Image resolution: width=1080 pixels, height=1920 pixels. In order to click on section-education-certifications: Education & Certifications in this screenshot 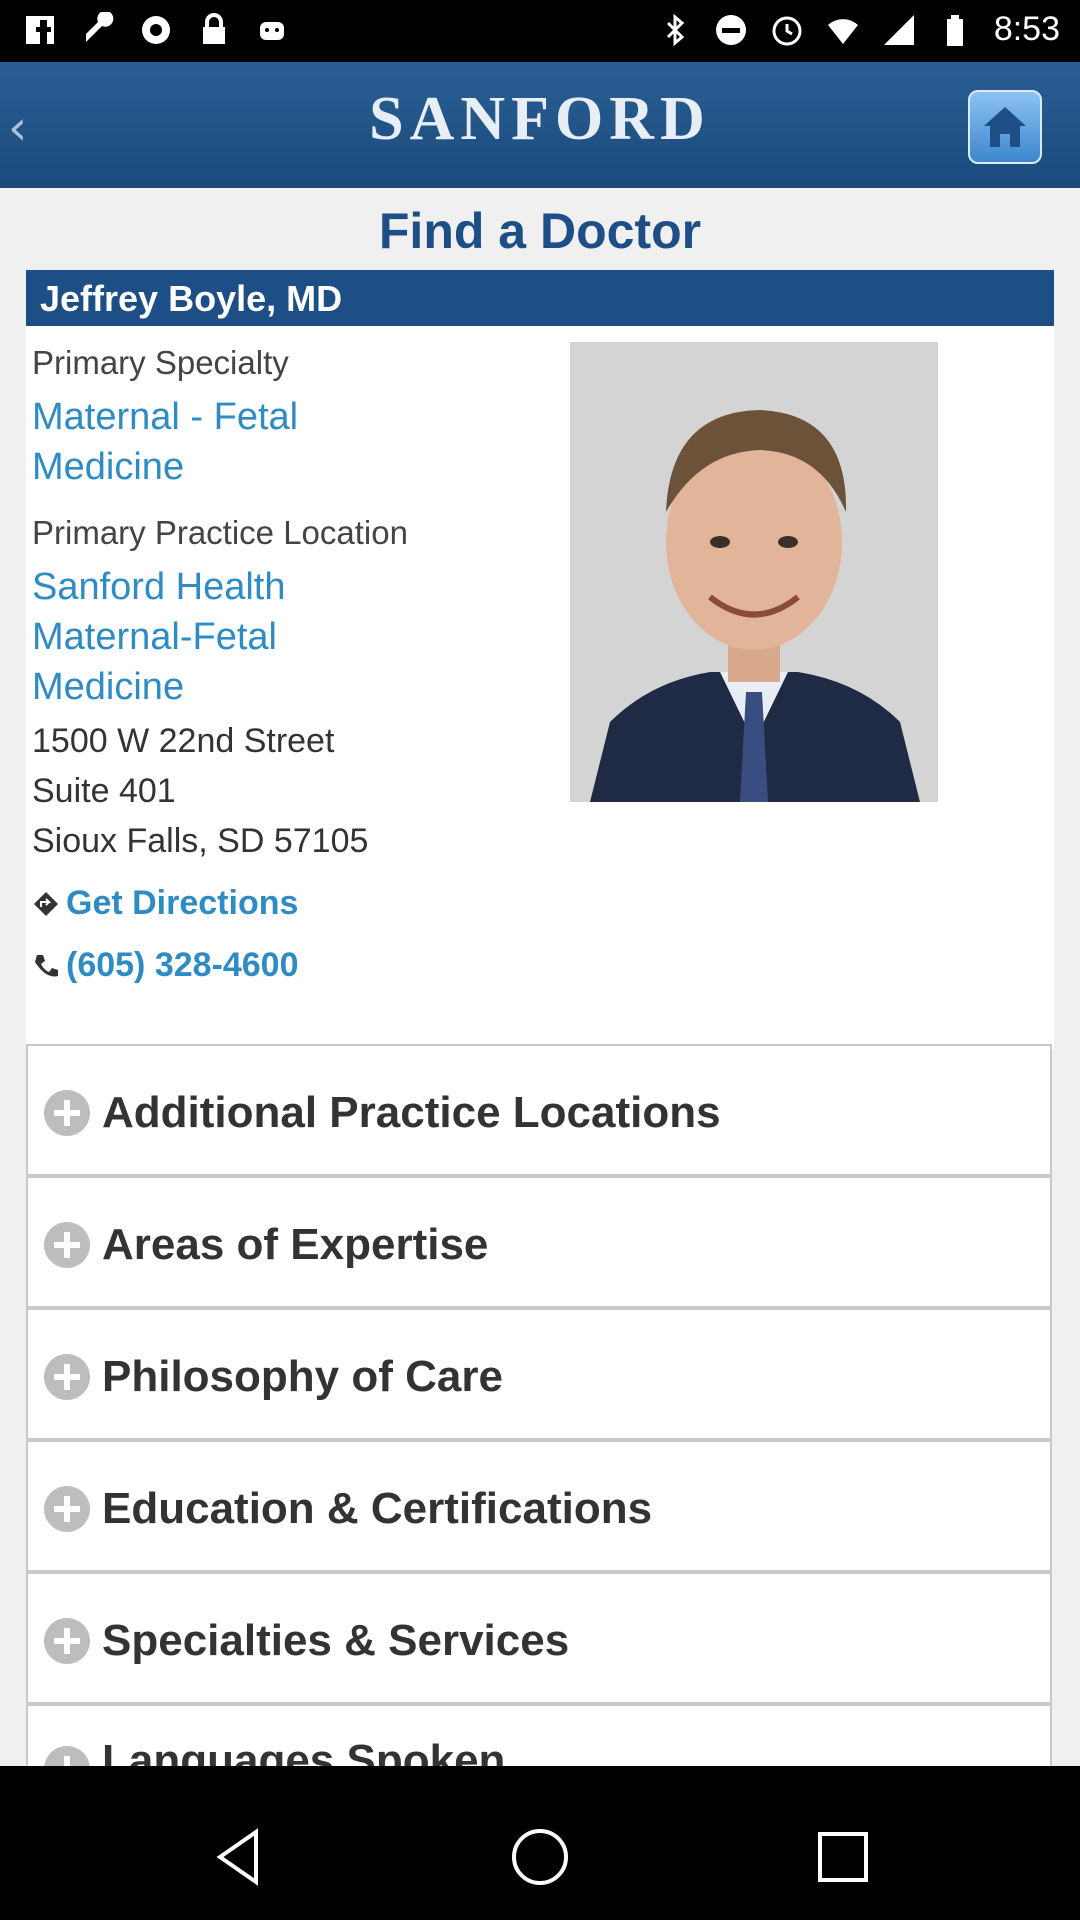, I will do `click(539, 1506)`.